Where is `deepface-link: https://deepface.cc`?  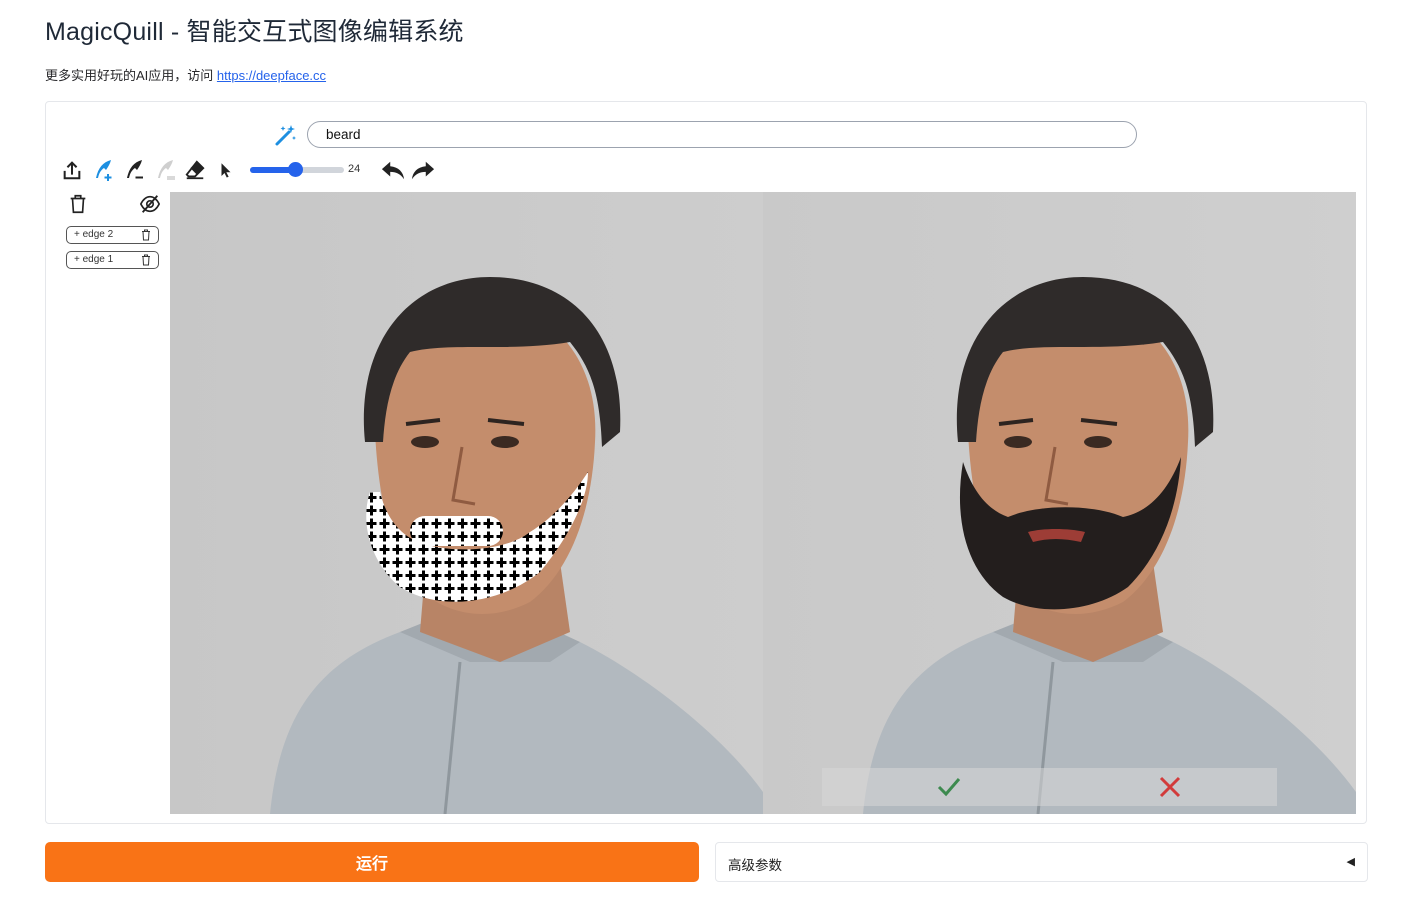 deepface-link: https://deepface.cc is located at coordinates (271, 75).